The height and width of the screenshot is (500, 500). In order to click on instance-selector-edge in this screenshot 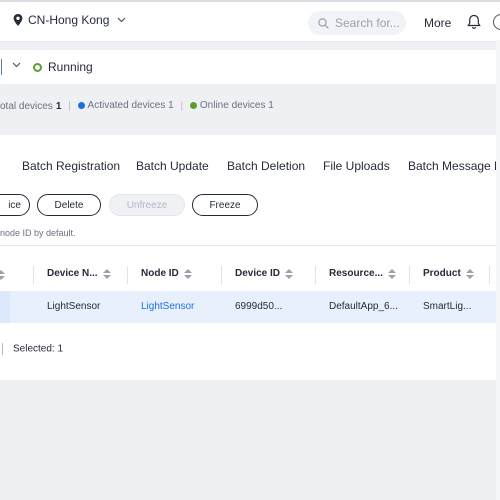, I will do `click(1, 67)`.